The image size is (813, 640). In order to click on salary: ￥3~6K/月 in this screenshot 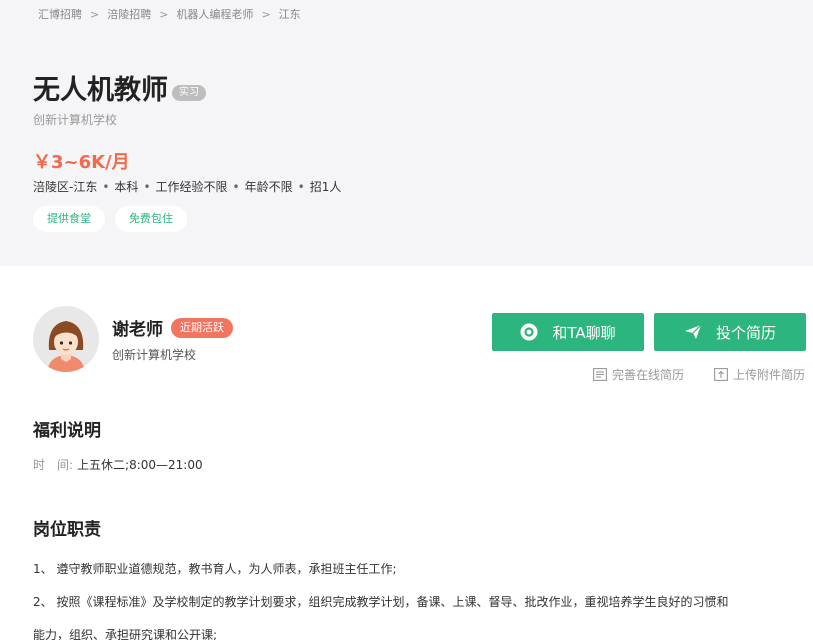, I will do `click(81, 162)`.